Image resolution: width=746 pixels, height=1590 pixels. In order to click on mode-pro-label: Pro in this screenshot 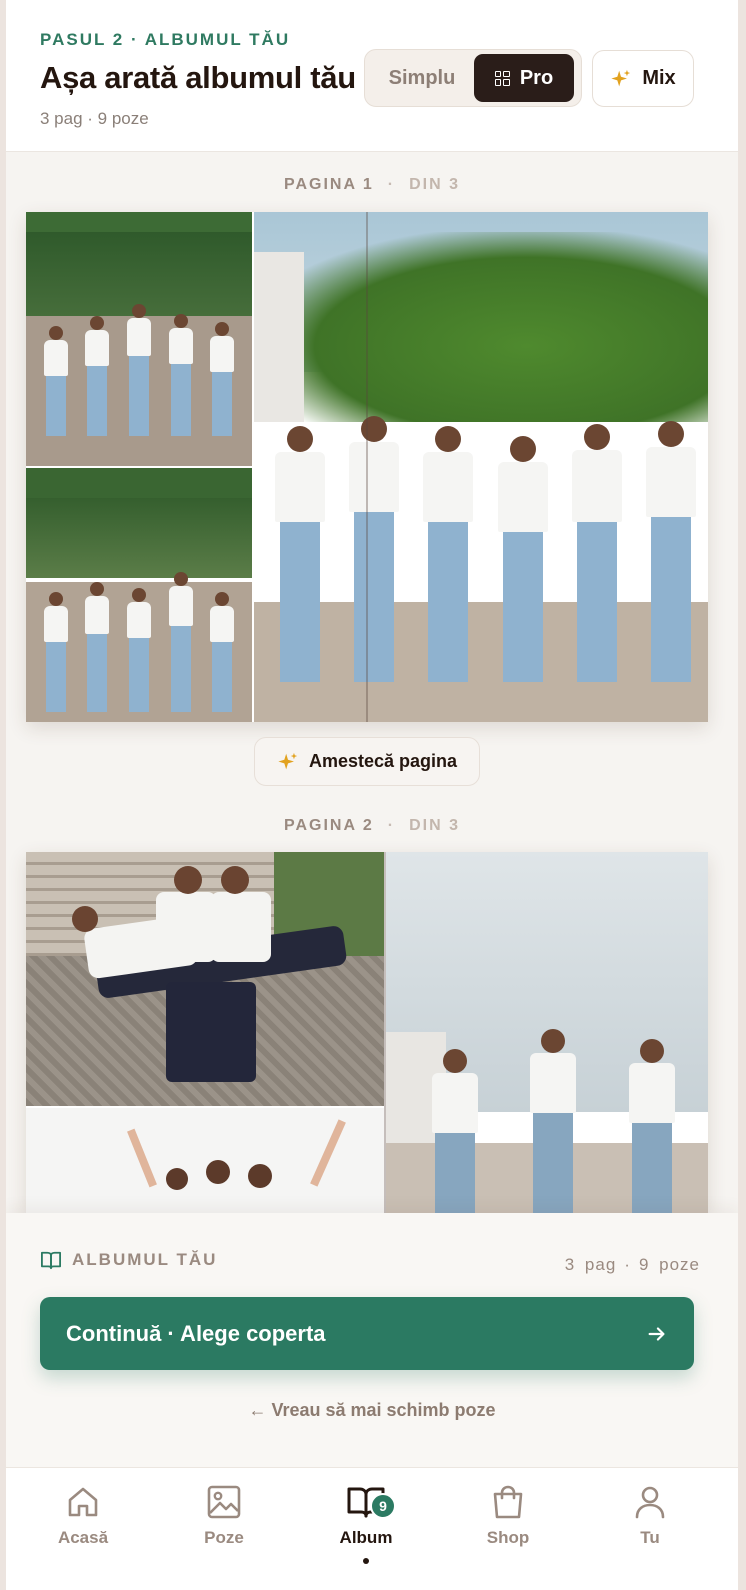, I will do `click(536, 77)`.